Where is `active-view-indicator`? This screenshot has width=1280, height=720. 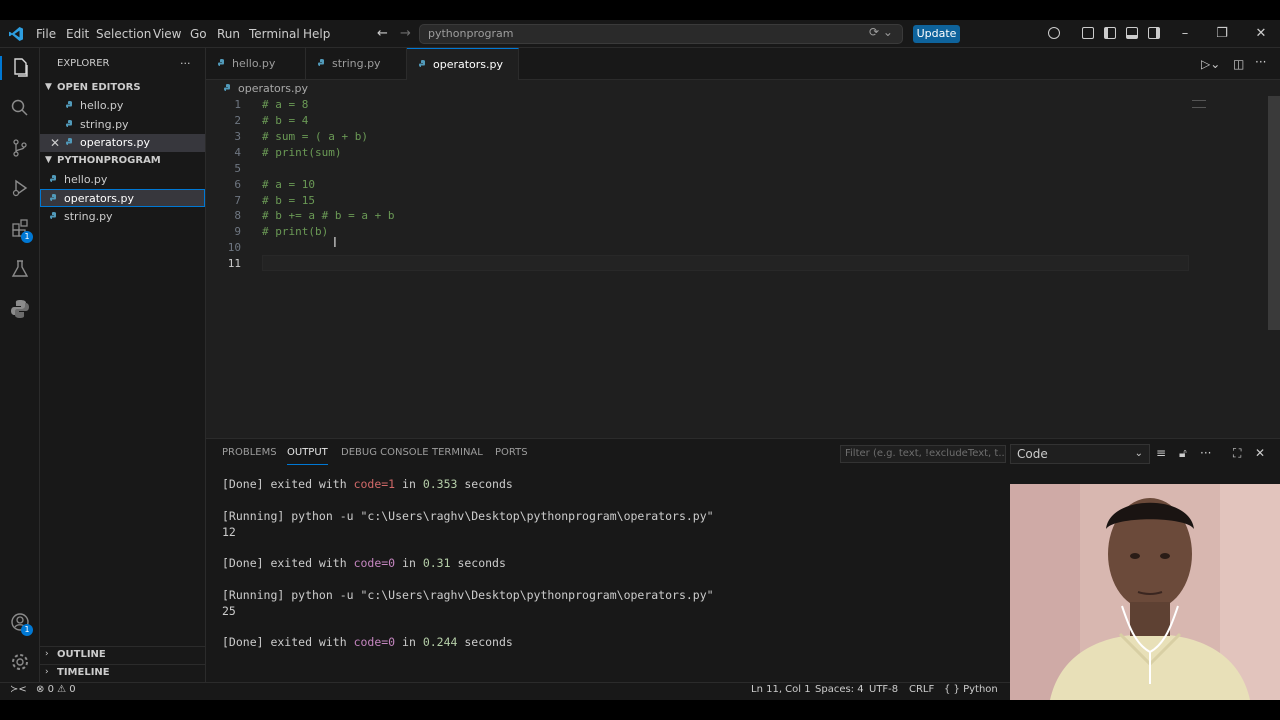 active-view-indicator is located at coordinates (1, 68).